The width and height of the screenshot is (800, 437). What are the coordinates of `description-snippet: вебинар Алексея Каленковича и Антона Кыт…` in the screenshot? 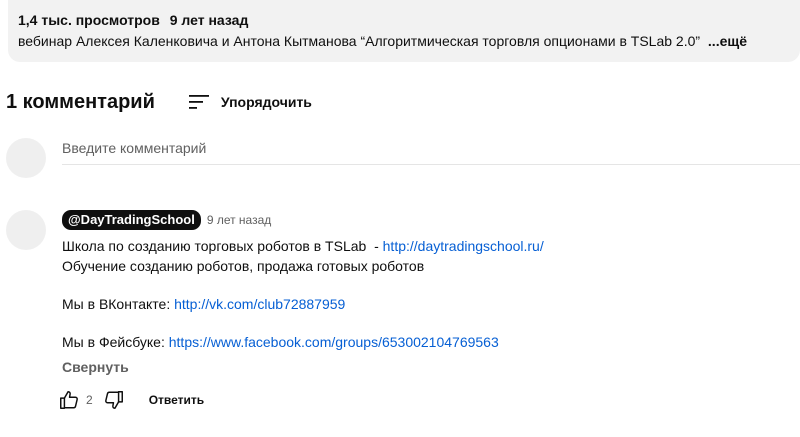 It's located at (359, 41).